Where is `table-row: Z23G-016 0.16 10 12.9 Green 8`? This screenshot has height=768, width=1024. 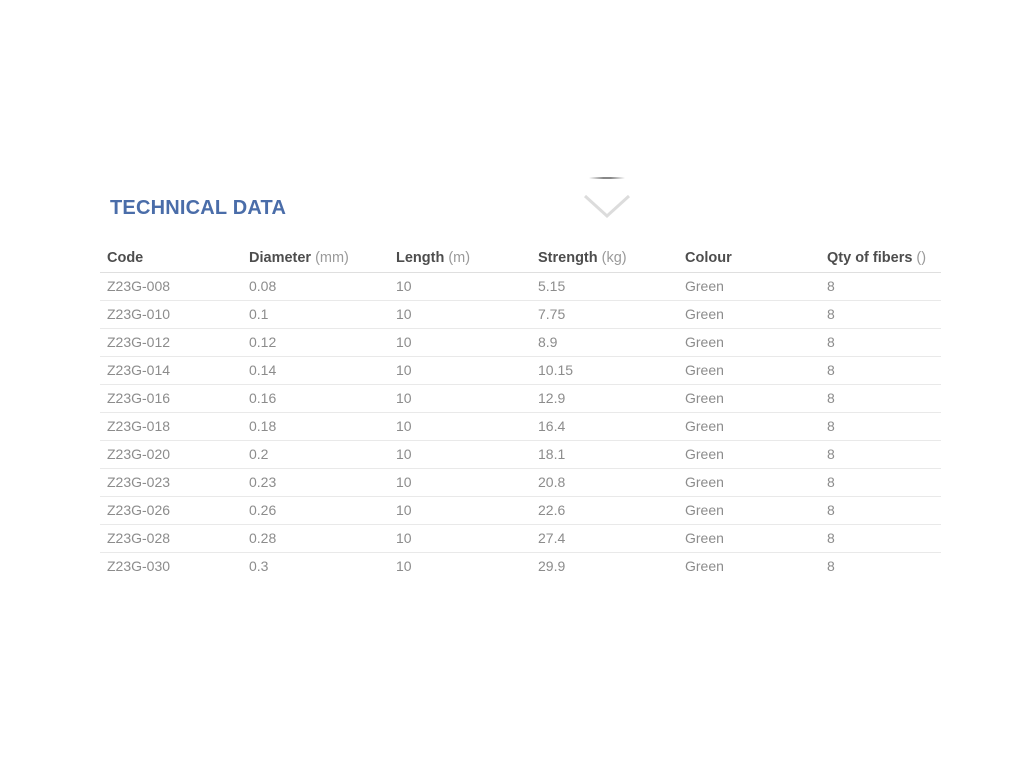
table-row: Z23G-016 0.16 10 12.9 Green 8 is located at coordinates (520, 398).